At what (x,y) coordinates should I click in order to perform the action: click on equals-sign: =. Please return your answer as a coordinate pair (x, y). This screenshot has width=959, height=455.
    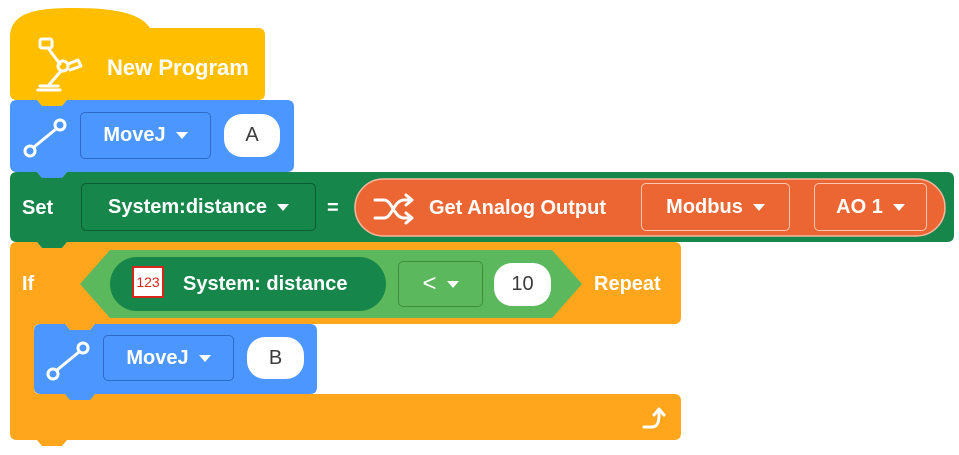
    Looking at the image, I should click on (333, 208).